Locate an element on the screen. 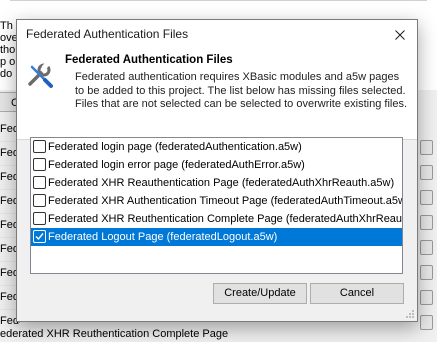  close-icon is located at coordinates (400, 34).